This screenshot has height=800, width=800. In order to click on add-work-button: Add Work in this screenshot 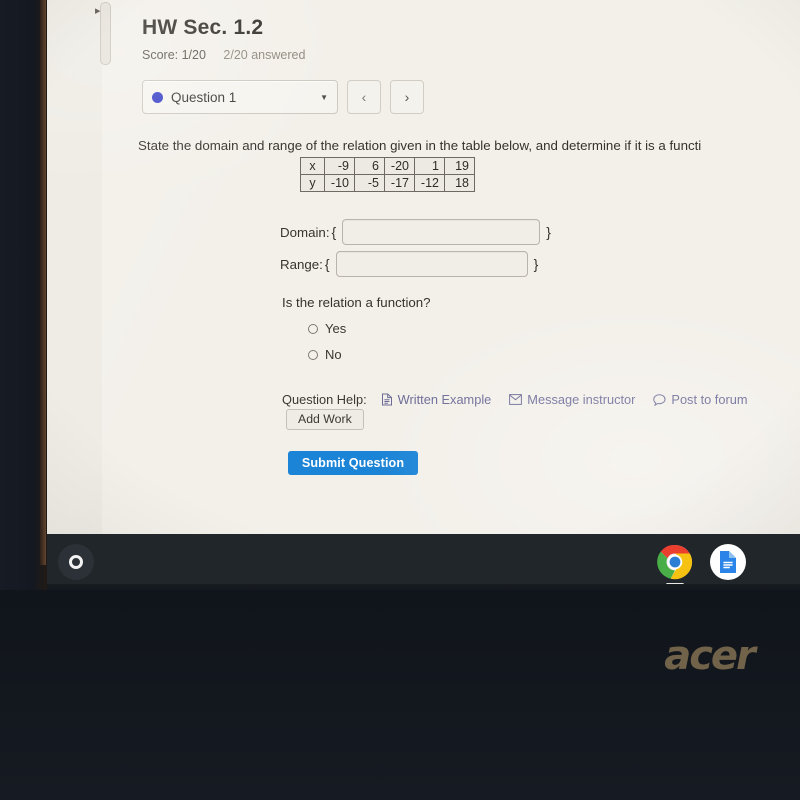, I will do `click(325, 419)`.